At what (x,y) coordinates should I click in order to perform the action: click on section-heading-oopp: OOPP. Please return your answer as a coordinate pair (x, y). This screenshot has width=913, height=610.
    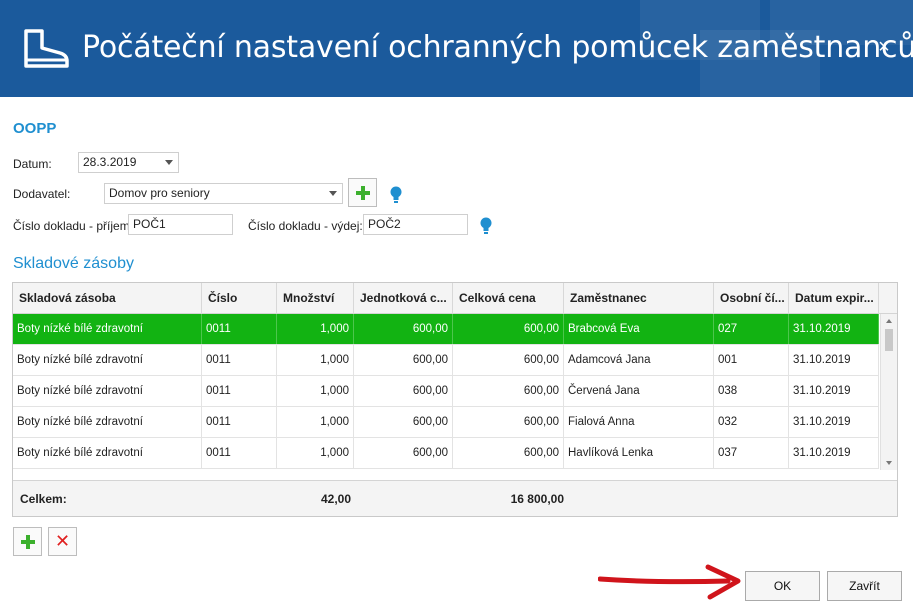
    Looking at the image, I should click on (35, 128).